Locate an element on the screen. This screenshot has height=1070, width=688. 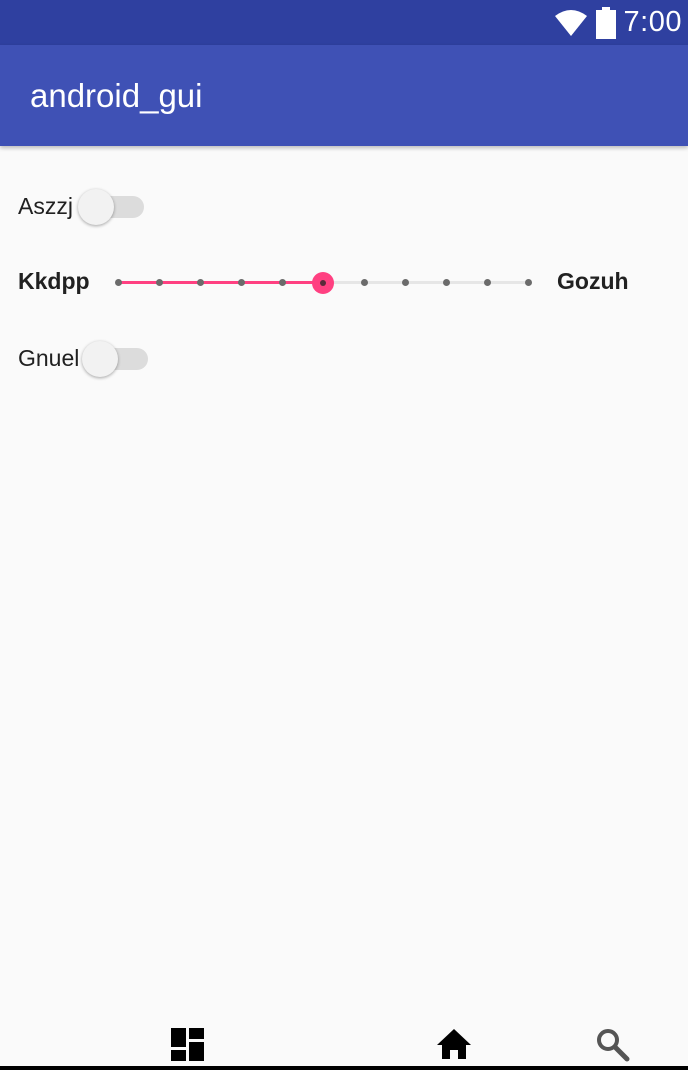
status-icons: 7:00 is located at coordinates (618, 22).